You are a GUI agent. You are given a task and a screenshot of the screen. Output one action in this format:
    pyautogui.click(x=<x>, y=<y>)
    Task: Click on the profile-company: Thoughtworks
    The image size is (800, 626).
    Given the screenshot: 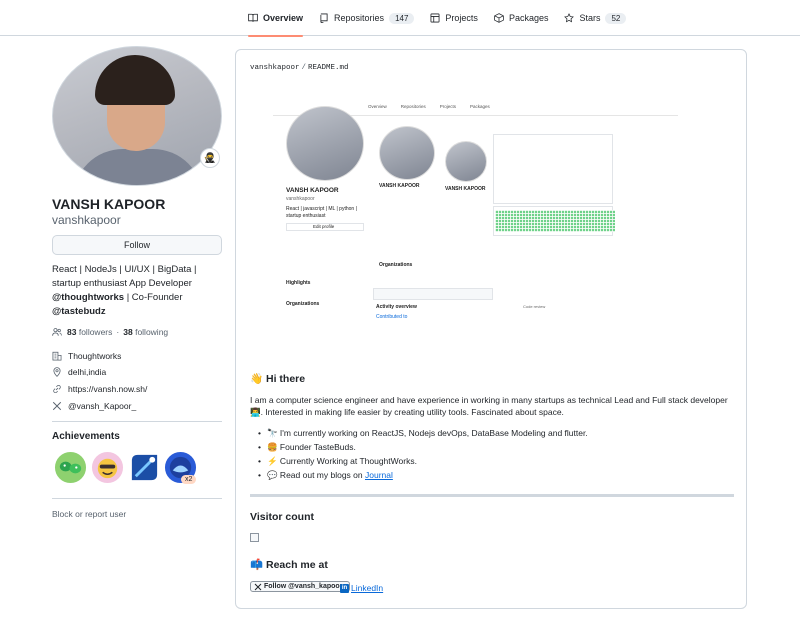 What is the action you would take?
    pyautogui.click(x=86, y=356)
    